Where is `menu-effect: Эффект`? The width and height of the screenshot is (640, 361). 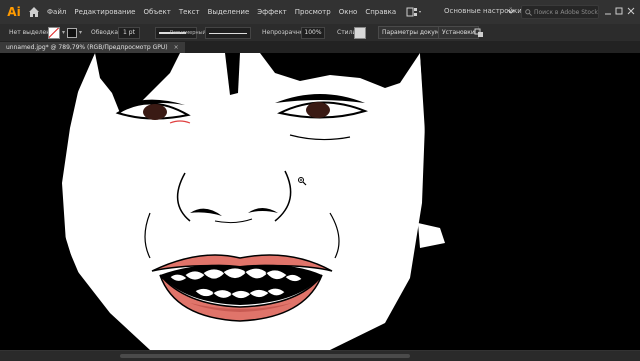 menu-effect: Эффект is located at coordinates (271, 12).